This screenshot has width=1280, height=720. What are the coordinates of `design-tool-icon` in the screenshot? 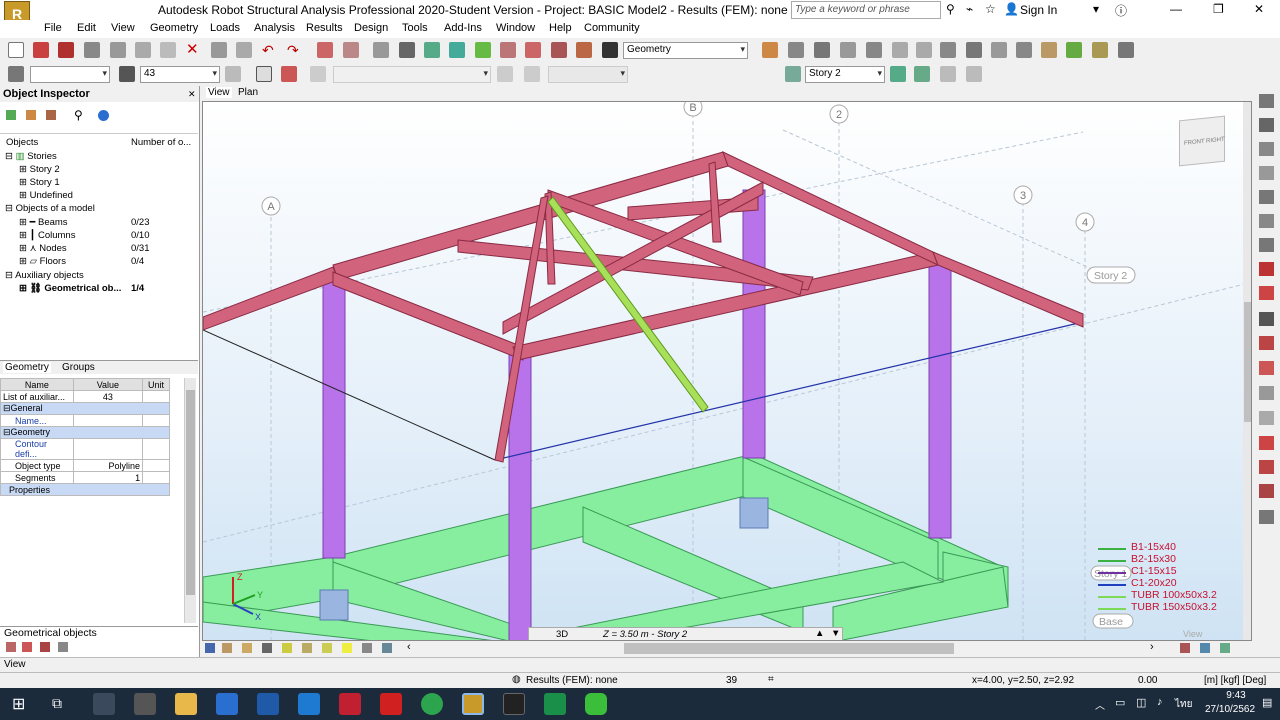 It's located at (1266, 491).